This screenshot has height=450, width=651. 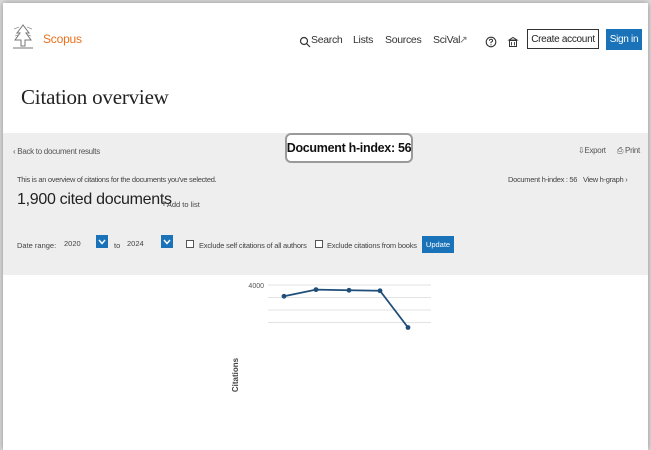 What do you see at coordinates (305, 42) in the screenshot?
I see `search-icon` at bounding box center [305, 42].